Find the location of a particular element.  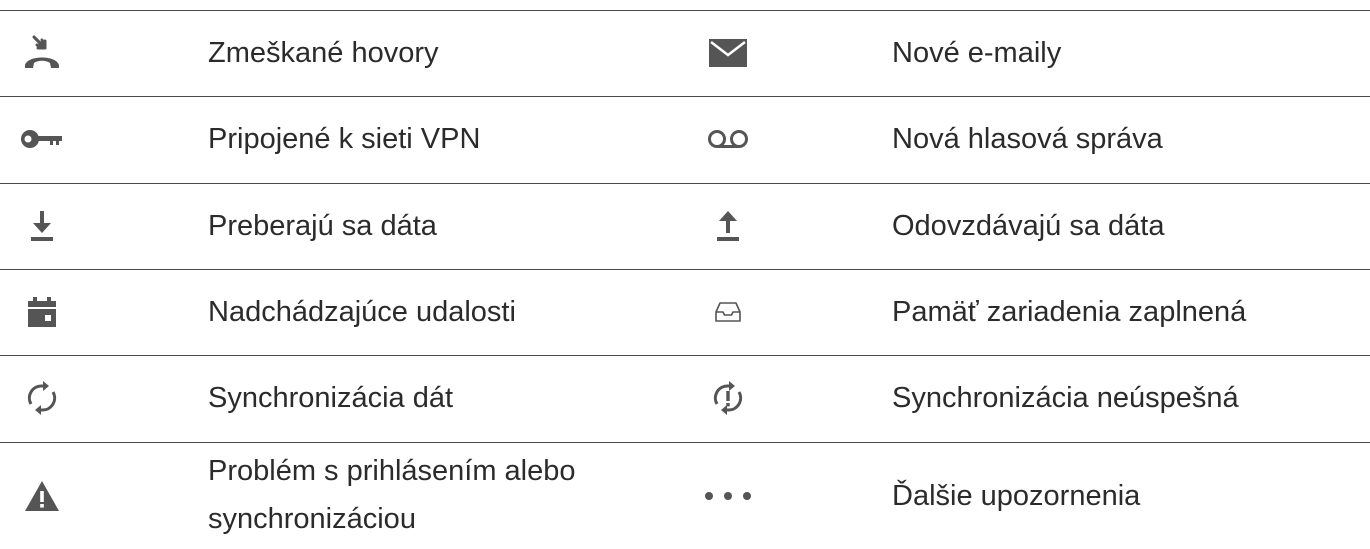

legend-label: Nadchádzajúce udalosti is located at coordinates (362, 312).